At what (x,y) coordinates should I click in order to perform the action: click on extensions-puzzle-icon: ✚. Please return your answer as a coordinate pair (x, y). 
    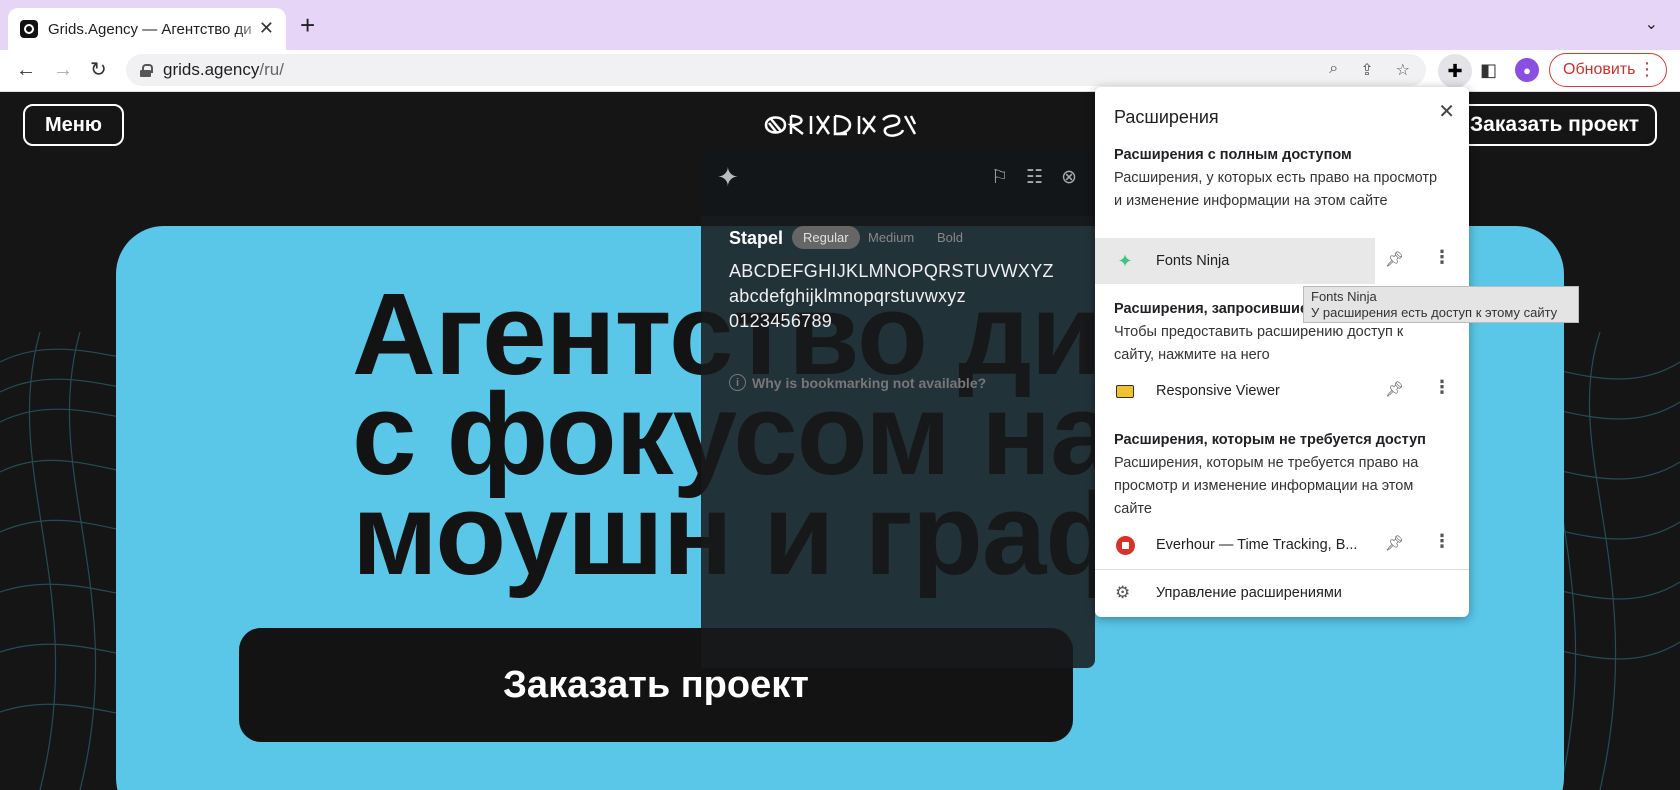
    Looking at the image, I should click on (1455, 71).